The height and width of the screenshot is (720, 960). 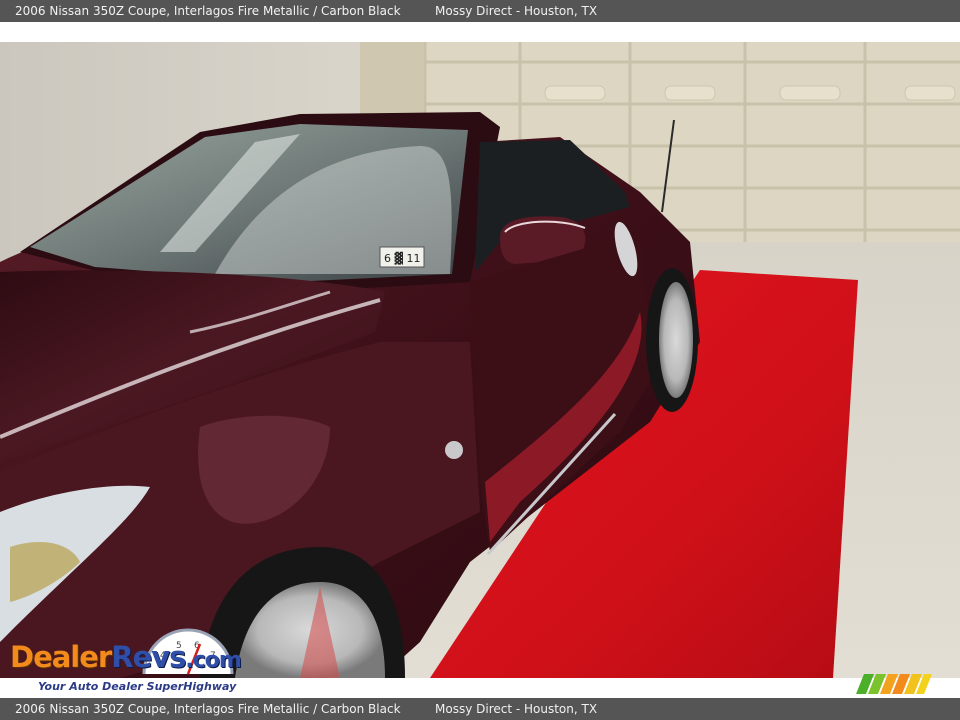 I want to click on brand-stripes-icon, so click(x=894, y=684).